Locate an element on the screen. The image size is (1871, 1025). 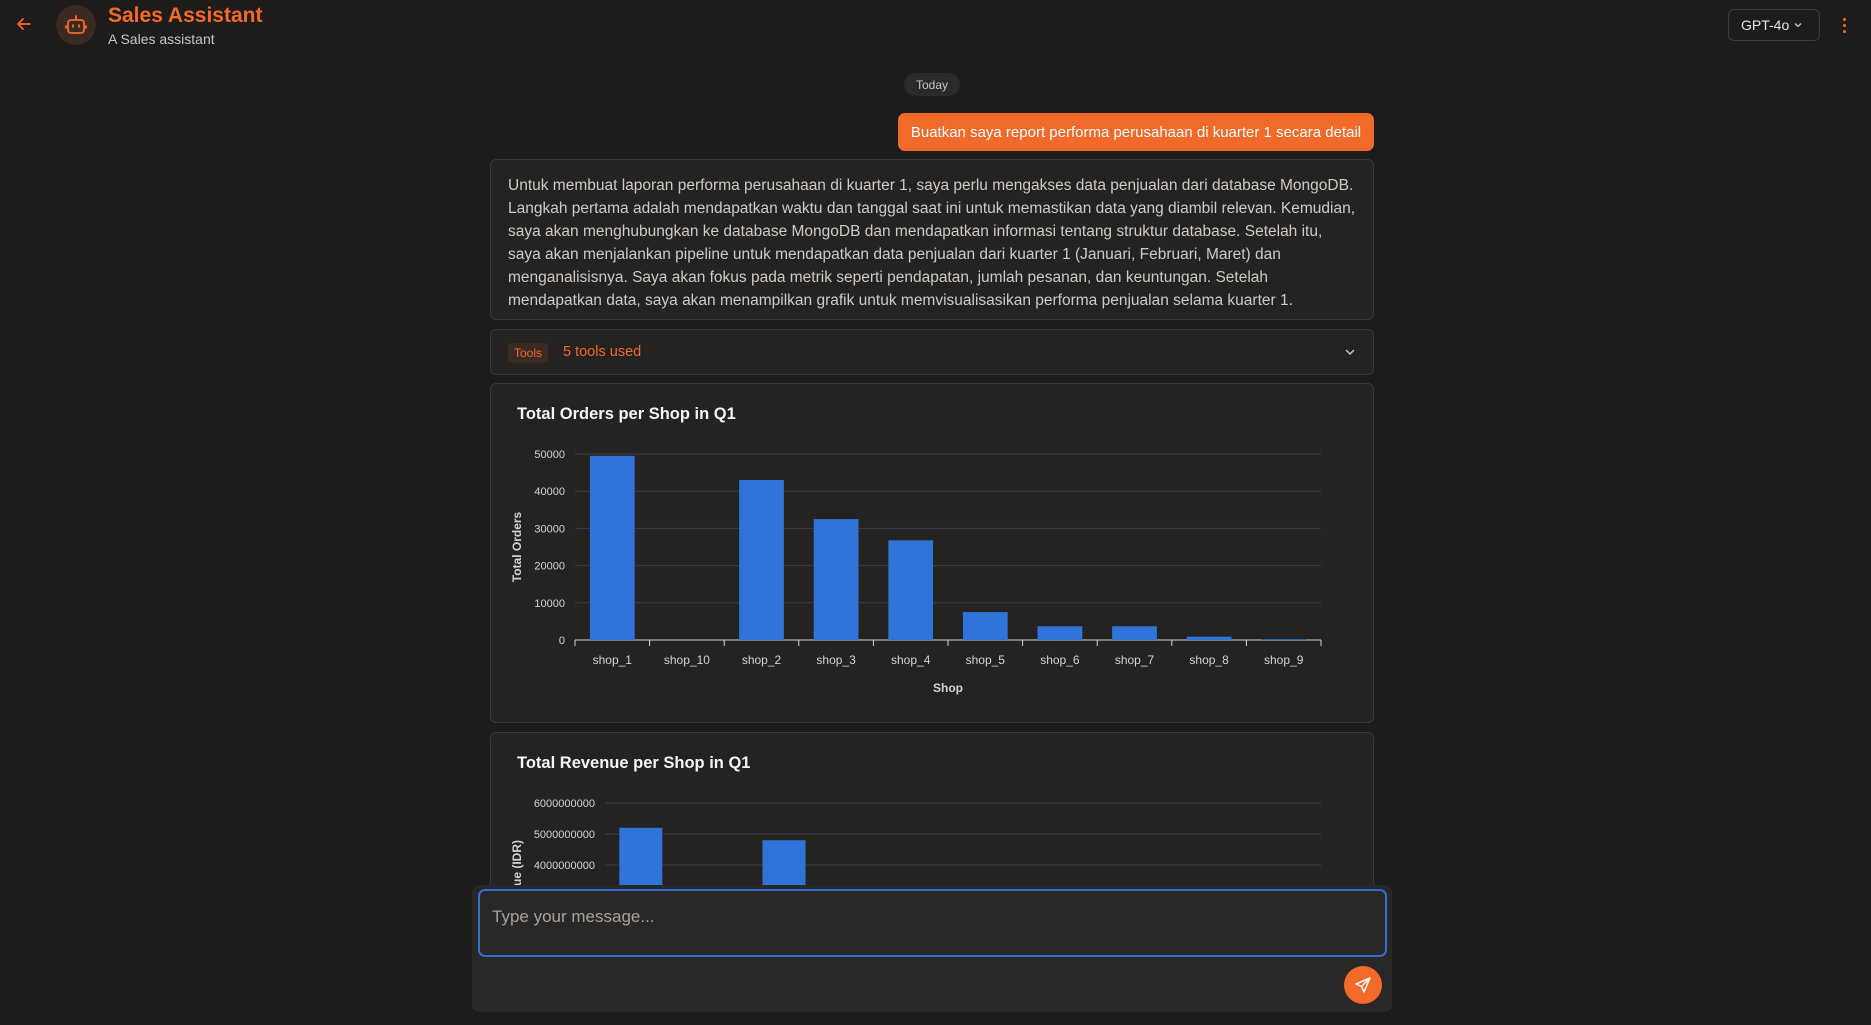
x-tick-label: shop_10 is located at coordinates (687, 660).